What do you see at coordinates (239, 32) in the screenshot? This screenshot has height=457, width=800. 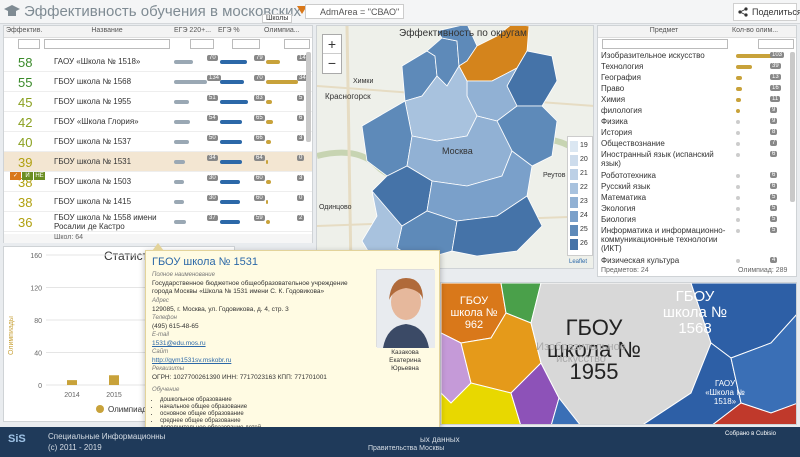 I see `col-ege-pct: ЕГЭ %` at bounding box center [239, 32].